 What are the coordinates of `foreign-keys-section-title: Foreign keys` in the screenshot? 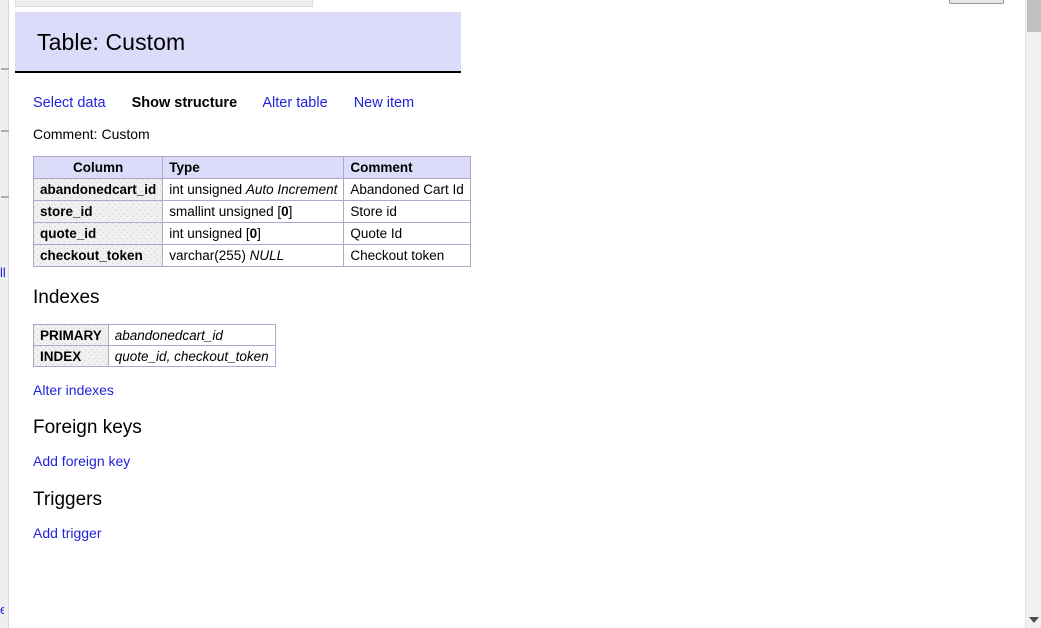 It's located at (87, 427).